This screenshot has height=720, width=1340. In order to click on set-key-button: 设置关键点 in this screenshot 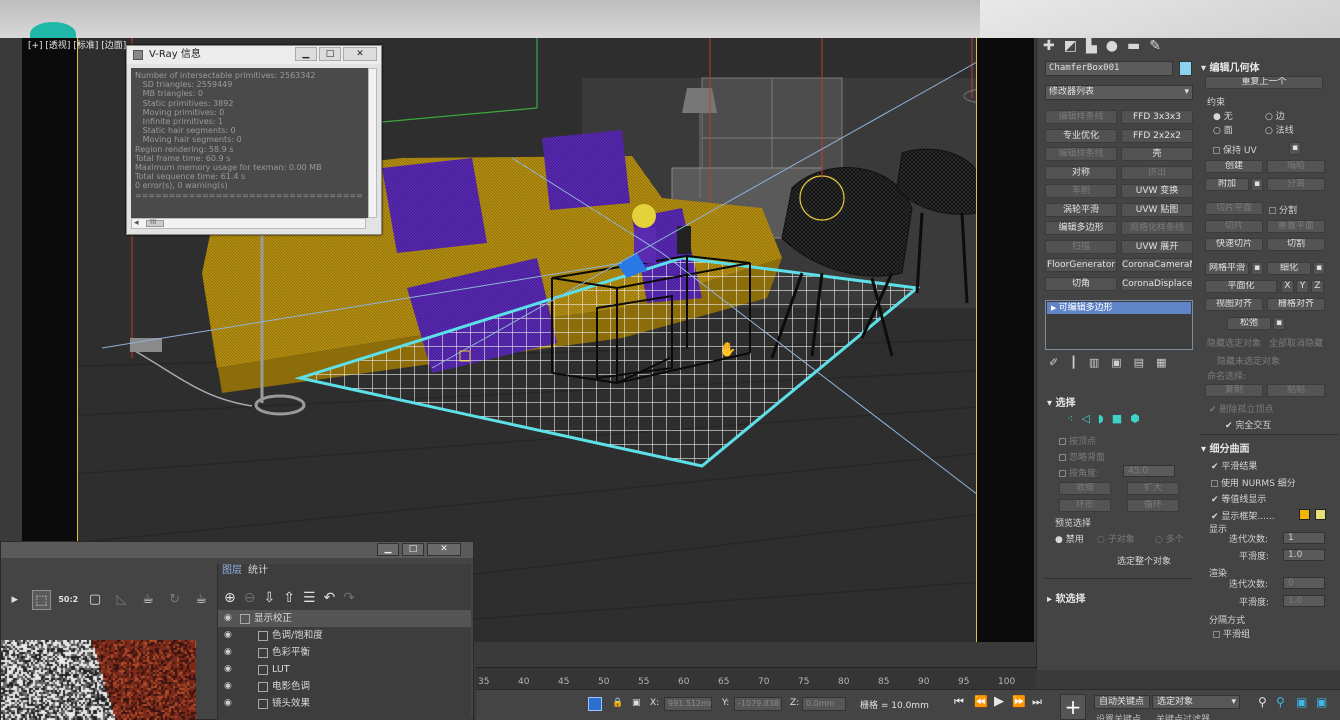, I will do `click(1118, 716)`.